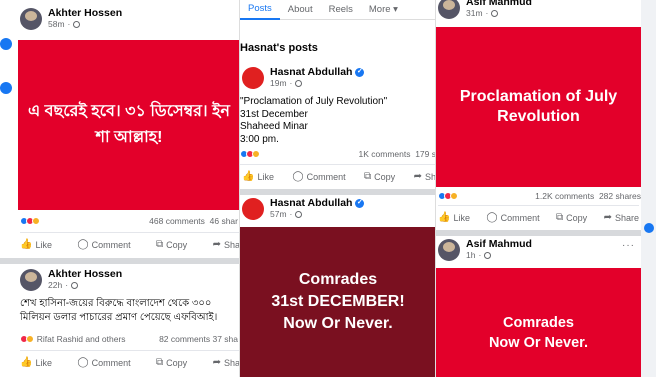 The height and width of the screenshot is (377, 656). What do you see at coordinates (278, 214) in the screenshot?
I see `post-time: 57m` at bounding box center [278, 214].